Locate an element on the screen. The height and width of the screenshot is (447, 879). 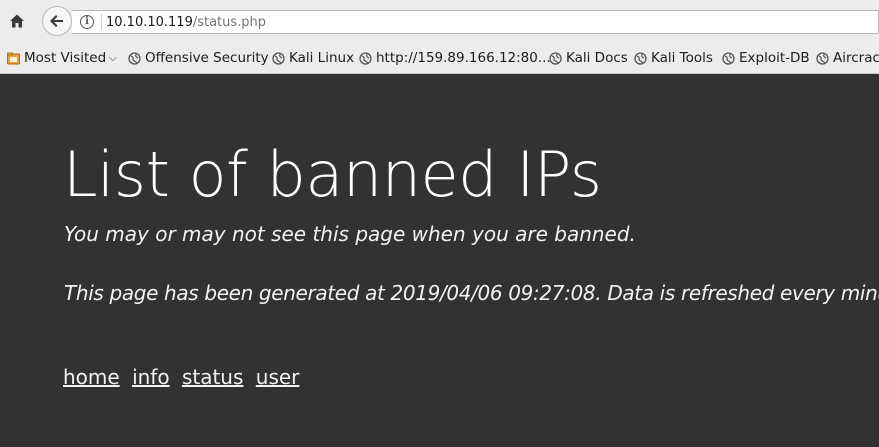
info-icon: i is located at coordinates (87, 22).